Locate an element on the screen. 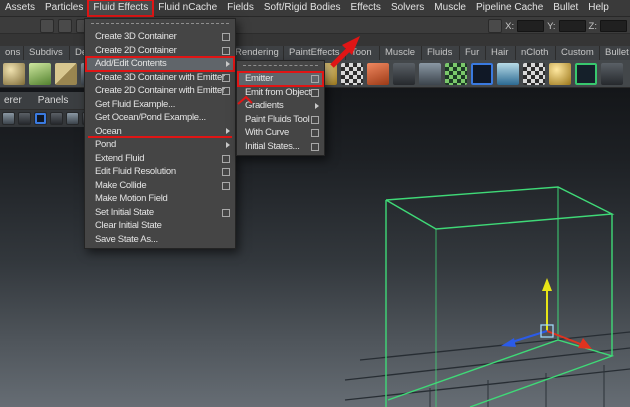  shelf-icon-pond is located at coordinates (508, 74).